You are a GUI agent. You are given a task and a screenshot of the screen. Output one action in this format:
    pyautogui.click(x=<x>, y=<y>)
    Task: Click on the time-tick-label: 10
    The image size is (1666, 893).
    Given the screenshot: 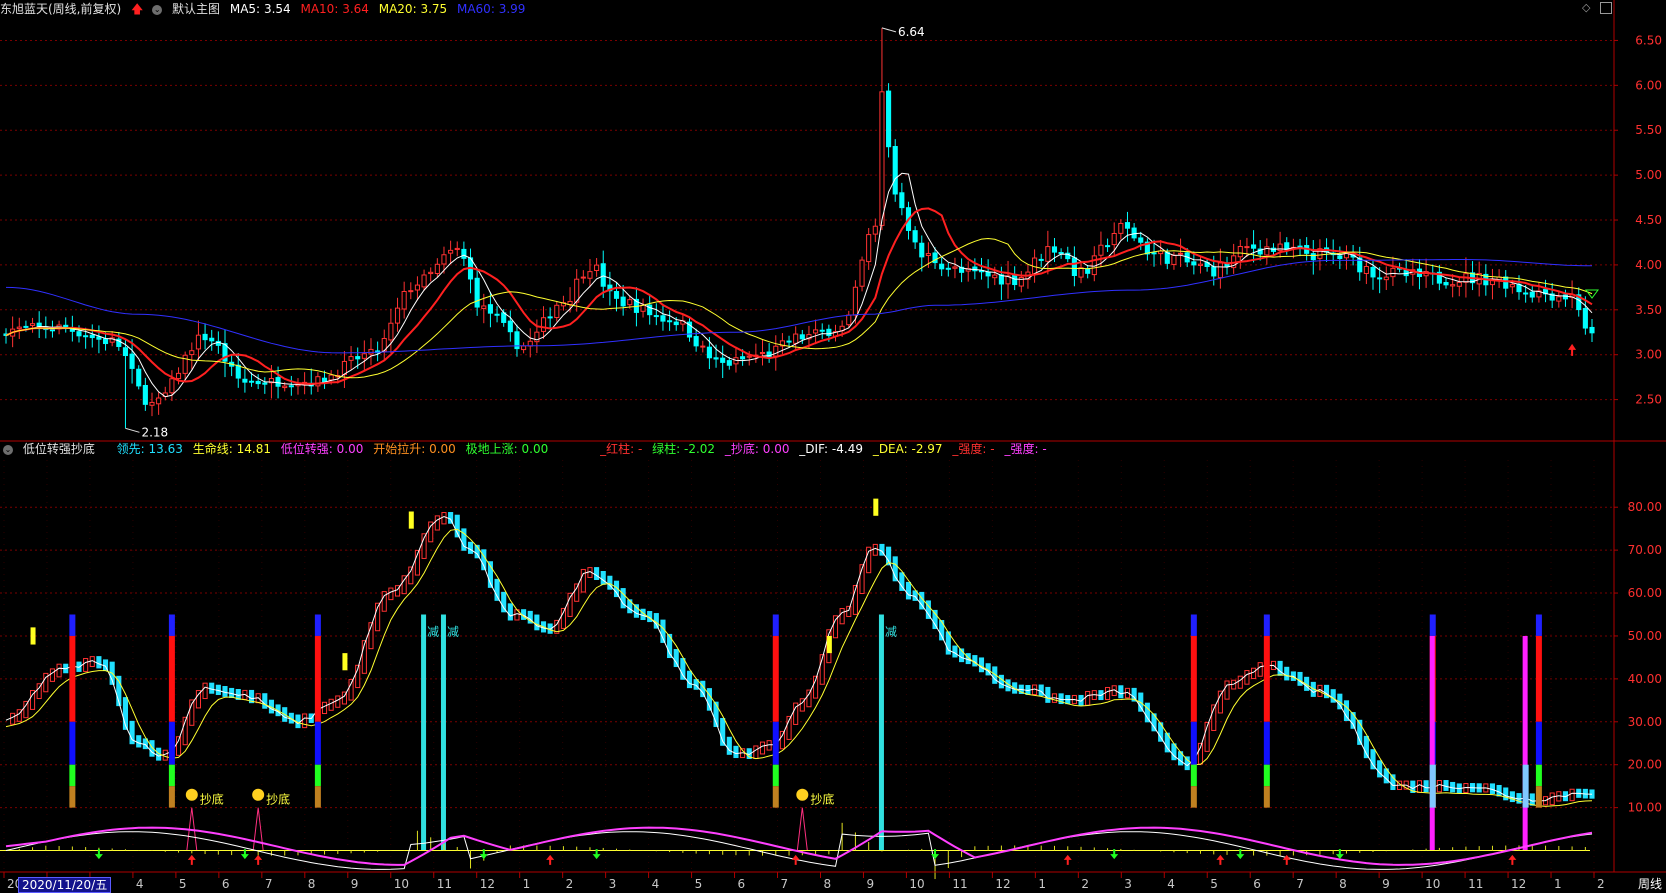 What is the action you would take?
    pyautogui.click(x=1432, y=884)
    